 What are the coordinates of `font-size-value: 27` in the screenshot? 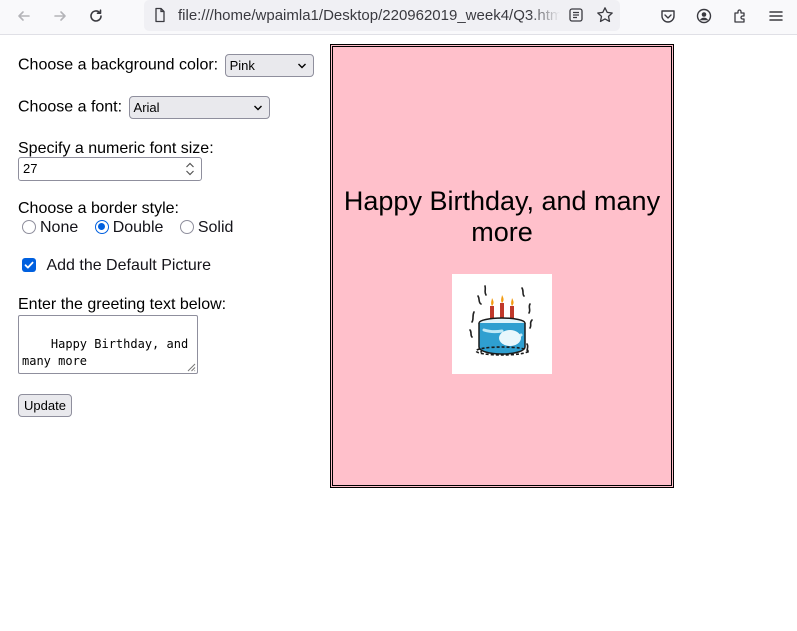 It's located at (30, 168).